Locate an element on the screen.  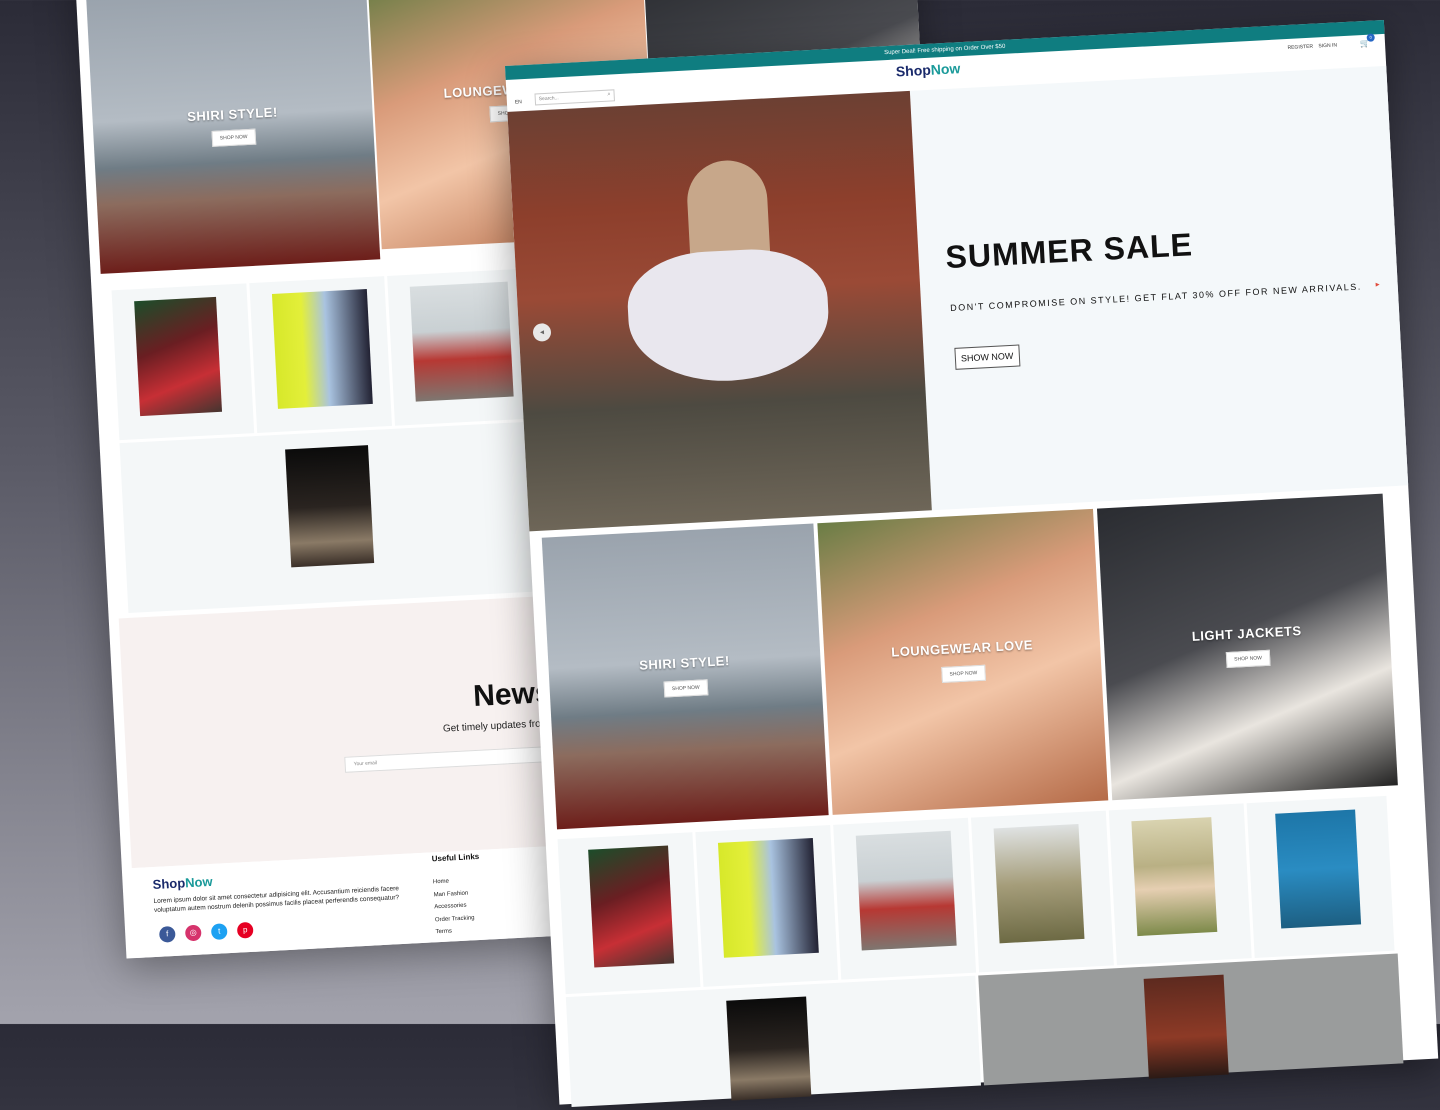
footer-link-terms: Terms is located at coordinates (455, 931).